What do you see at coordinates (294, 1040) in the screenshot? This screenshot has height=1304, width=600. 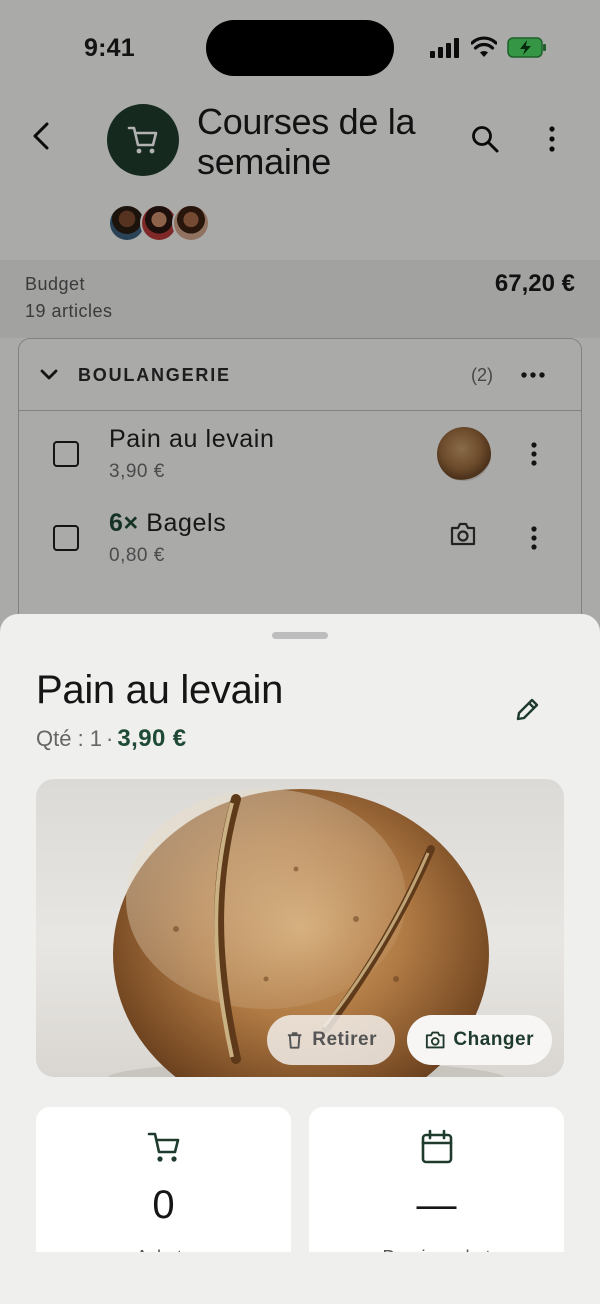 I see `trash-icon` at bounding box center [294, 1040].